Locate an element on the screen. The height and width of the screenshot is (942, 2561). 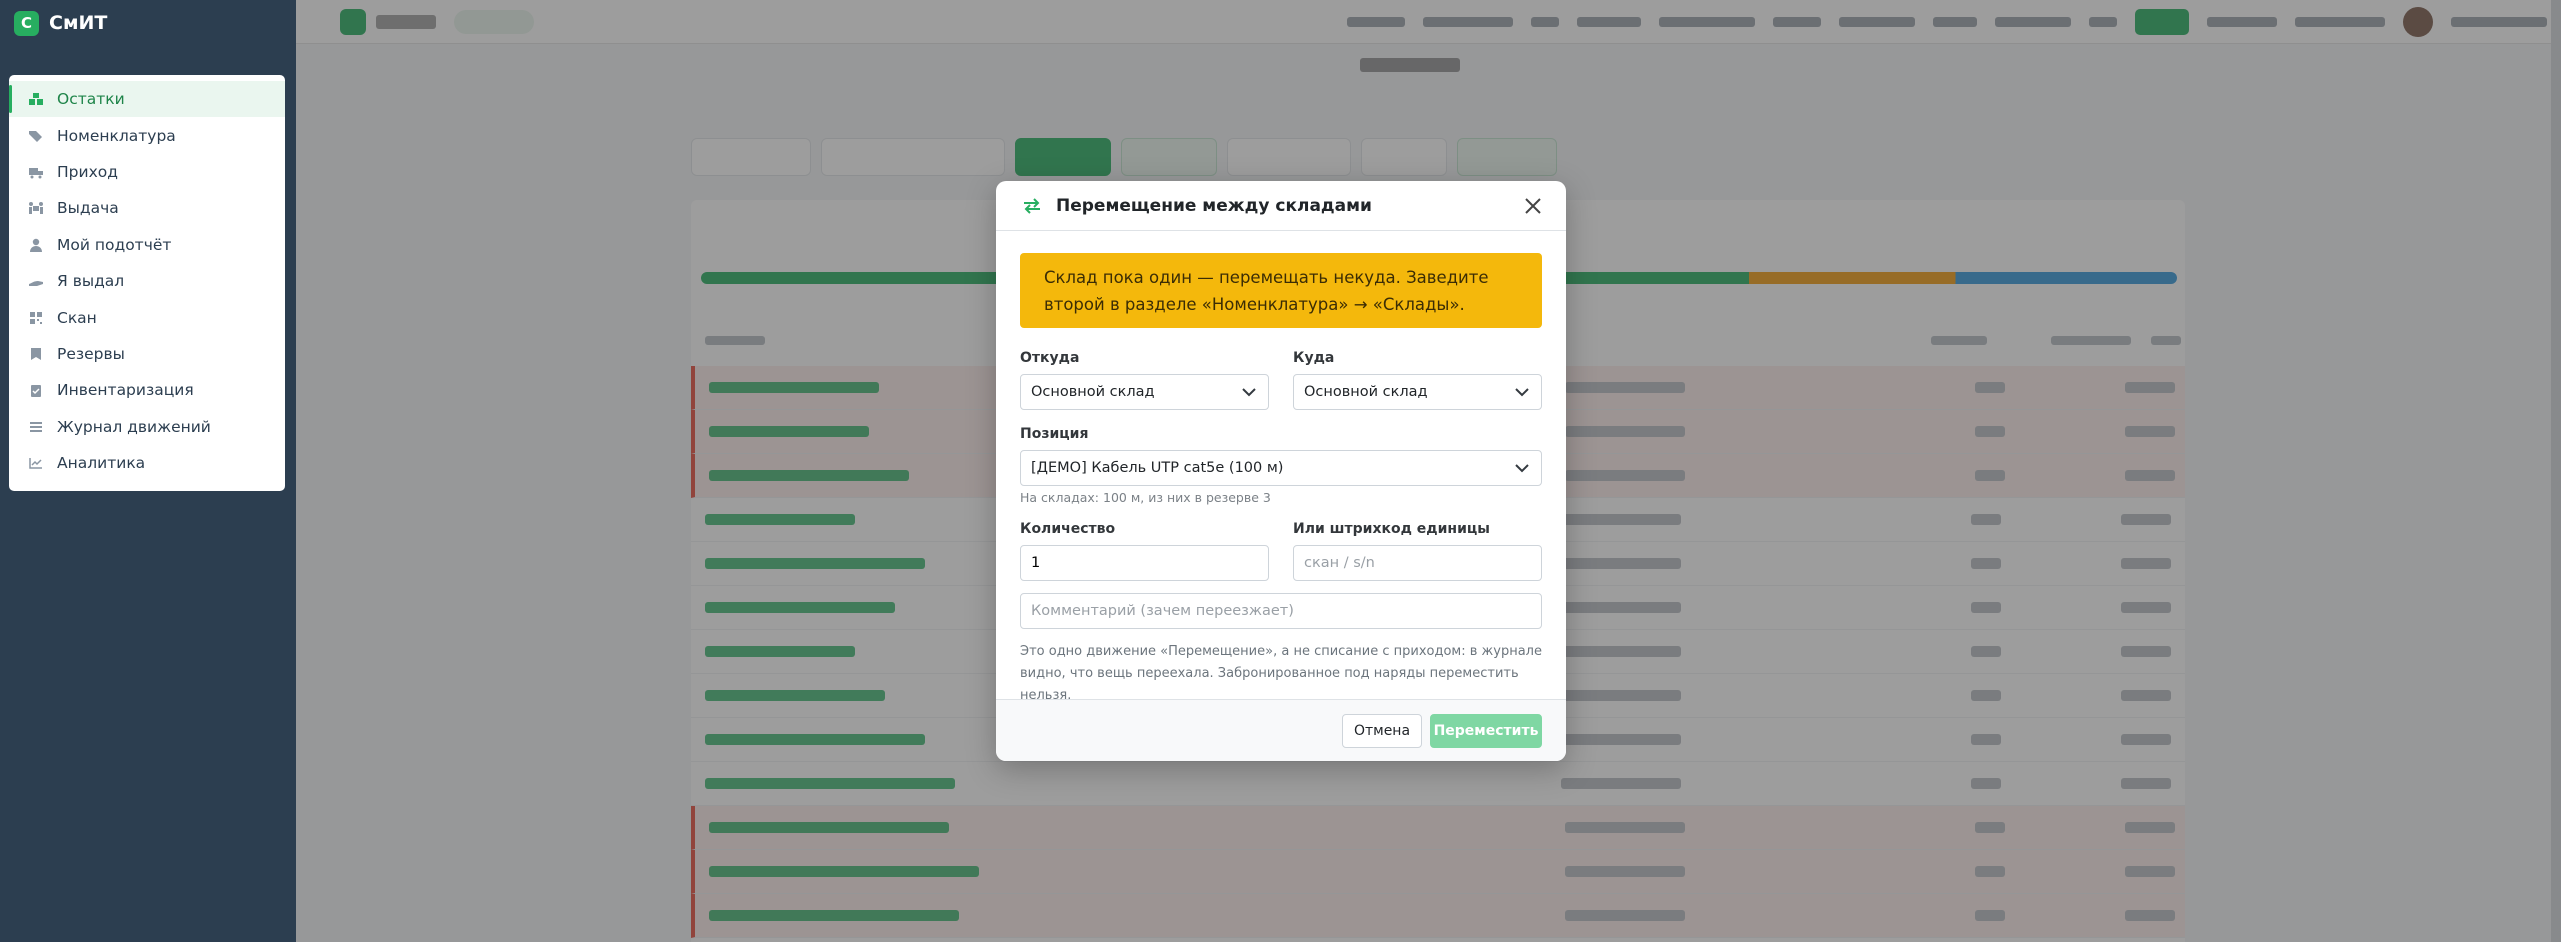
qrcode-icon is located at coordinates (36, 318).